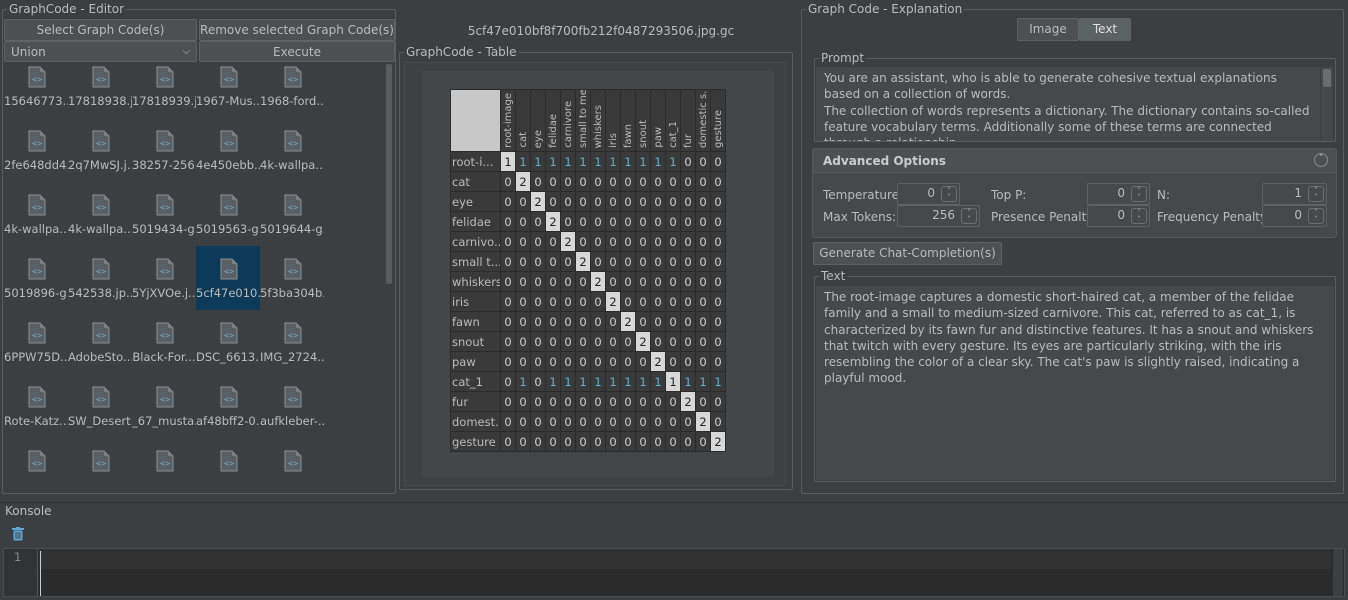  What do you see at coordinates (100, 51) in the screenshot?
I see `operation-select: Union ⌵` at bounding box center [100, 51].